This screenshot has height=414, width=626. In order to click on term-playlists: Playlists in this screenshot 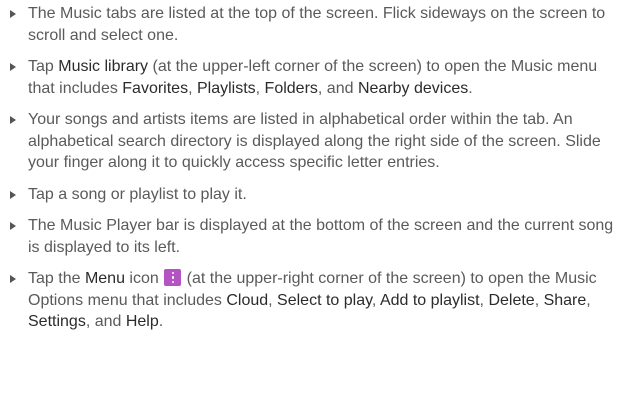, I will do `click(226, 88)`.